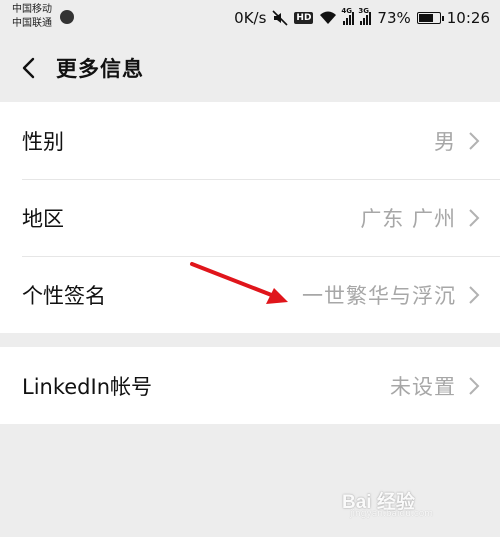 The height and width of the screenshot is (537, 500). What do you see at coordinates (64, 295) in the screenshot?
I see `signature-label: 个性签名` at bounding box center [64, 295].